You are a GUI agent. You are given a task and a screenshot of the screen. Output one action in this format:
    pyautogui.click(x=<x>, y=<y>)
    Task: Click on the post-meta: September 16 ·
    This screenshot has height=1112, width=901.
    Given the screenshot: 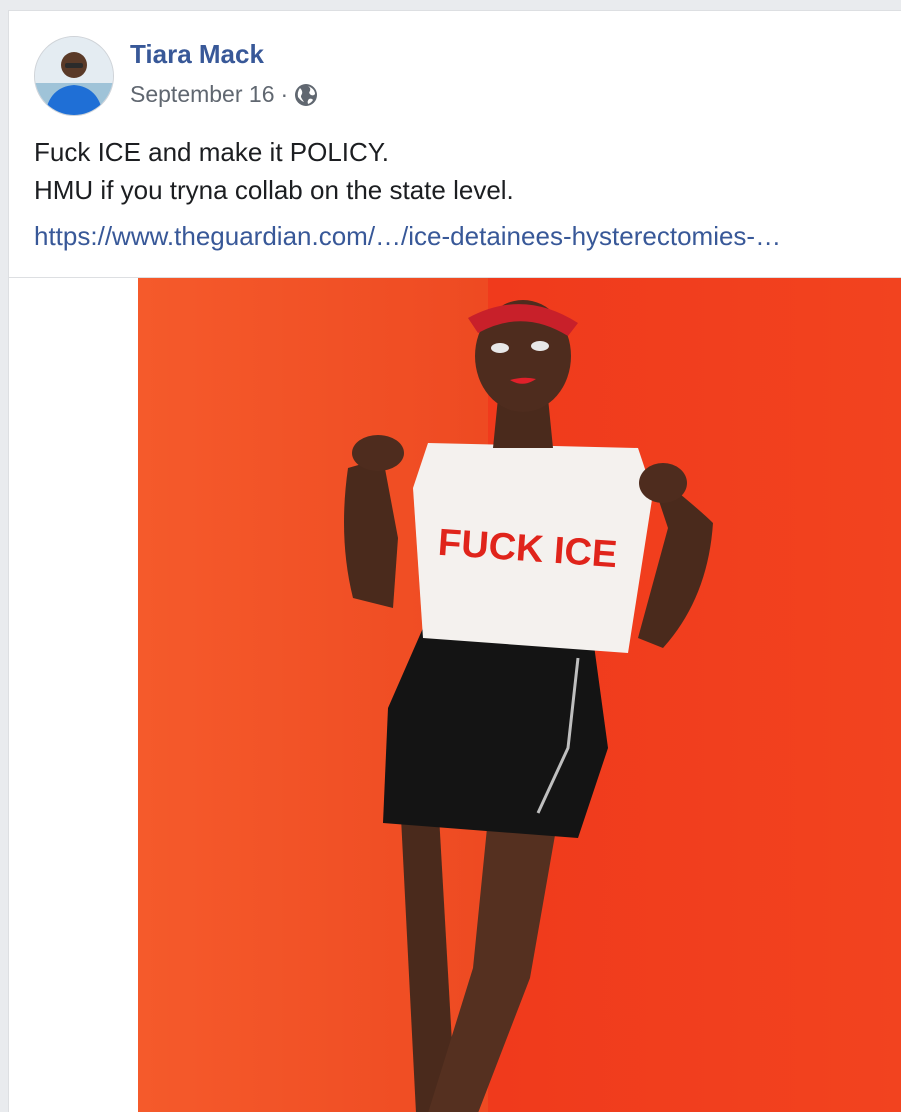 What is the action you would take?
    pyautogui.click(x=224, y=94)
    